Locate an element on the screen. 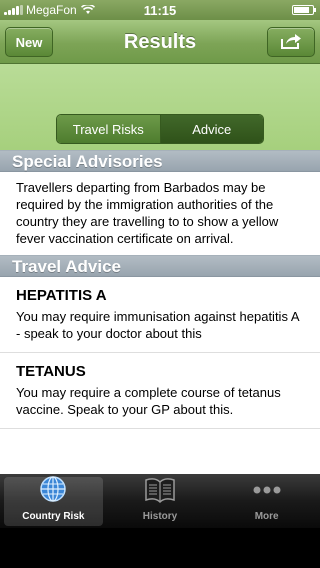 The image size is (320, 568). share-icon is located at coordinates (291, 42).